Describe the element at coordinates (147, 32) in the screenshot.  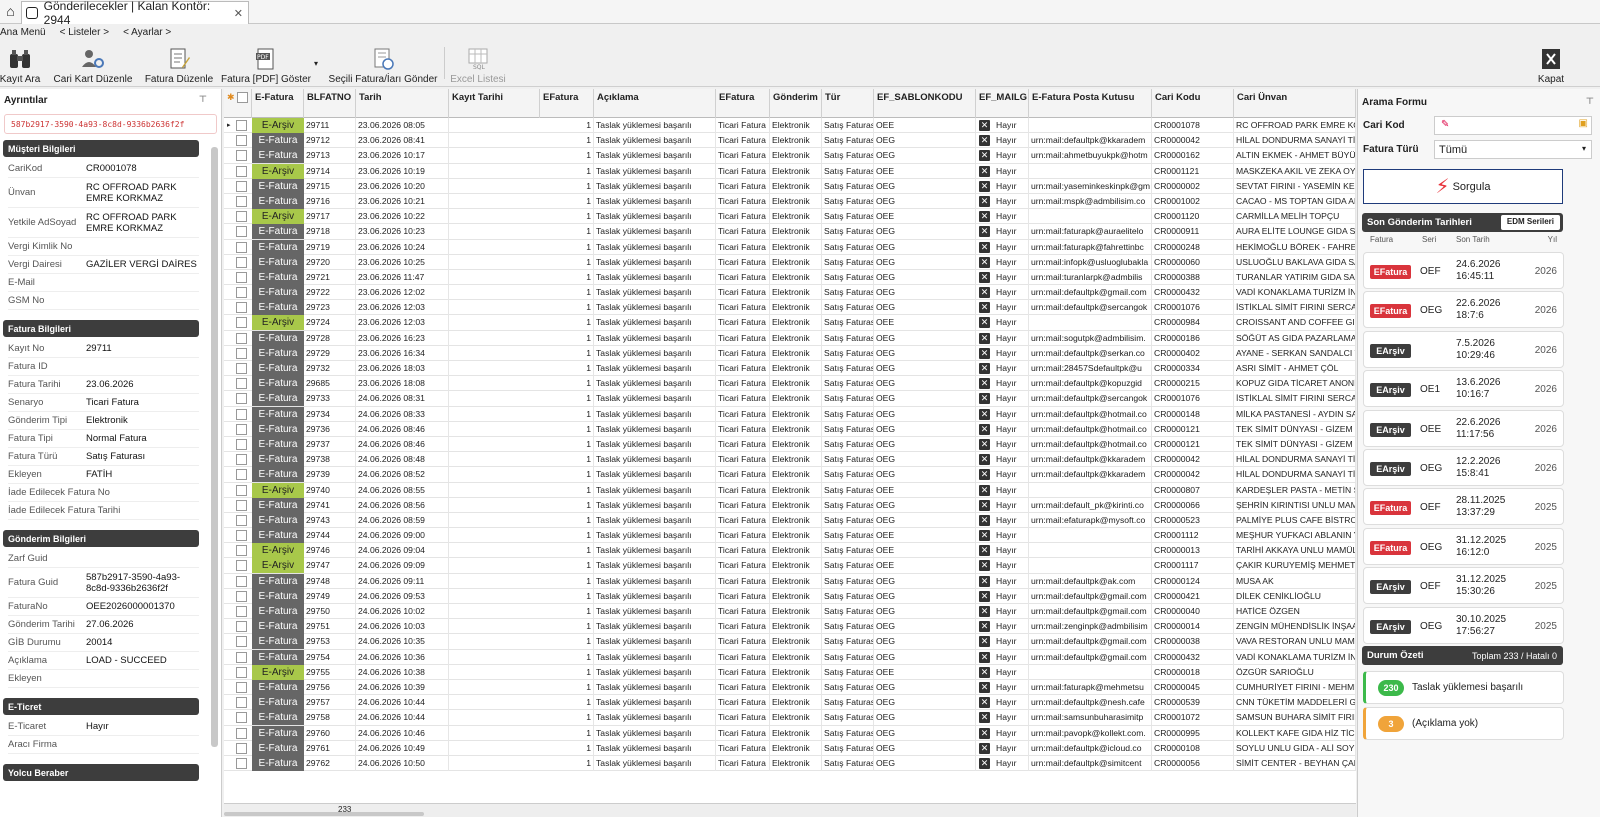
I see `menu-ayarlar: < Ayarlar >` at that location.